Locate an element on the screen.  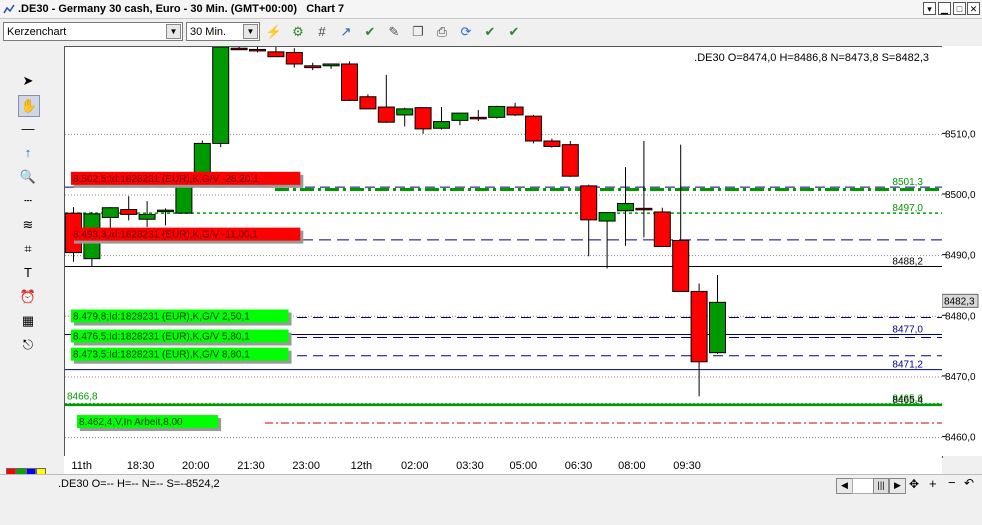
refresh-icon: ⟳ is located at coordinates (466, 32).